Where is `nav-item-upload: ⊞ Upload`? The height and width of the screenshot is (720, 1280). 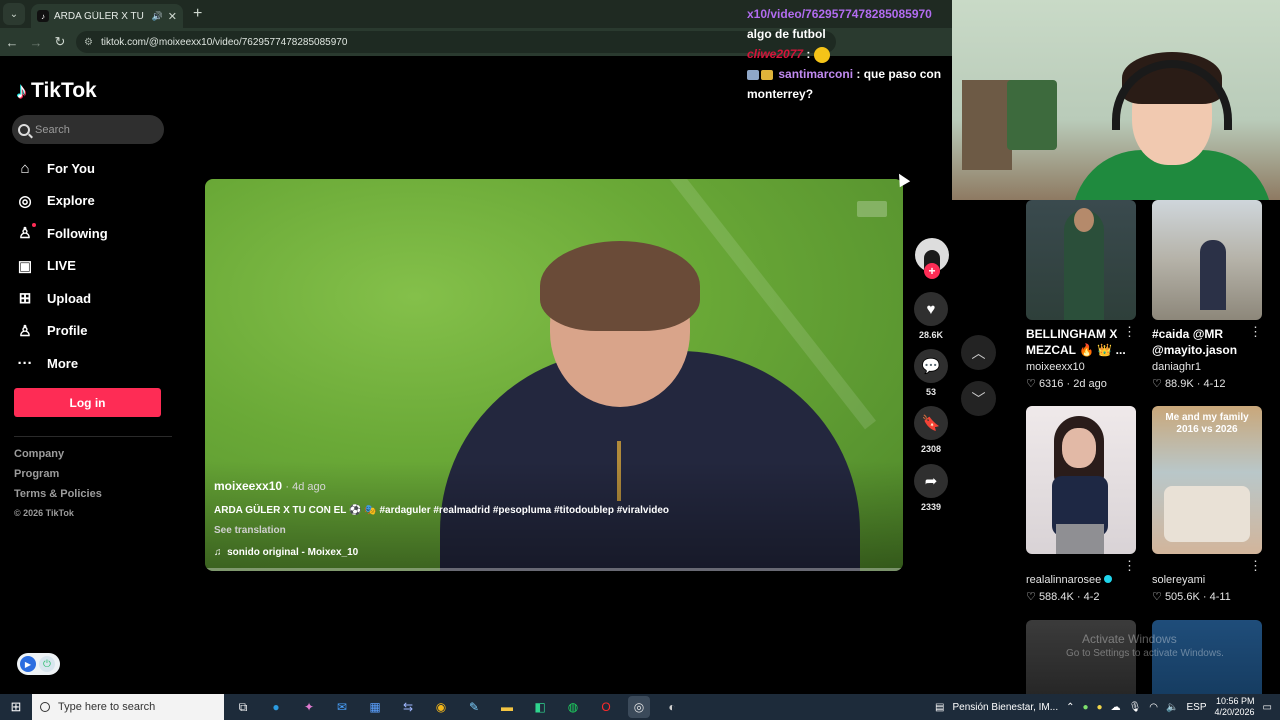
nav-item-upload: ⊞ Upload is located at coordinates (96, 298).